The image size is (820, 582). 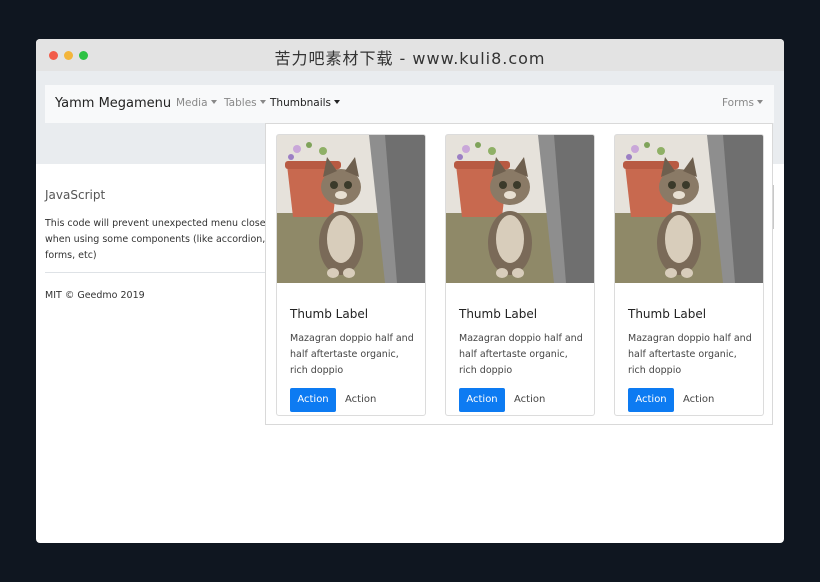 What do you see at coordinates (75, 195) in the screenshot?
I see `section-title: JavaScript` at bounding box center [75, 195].